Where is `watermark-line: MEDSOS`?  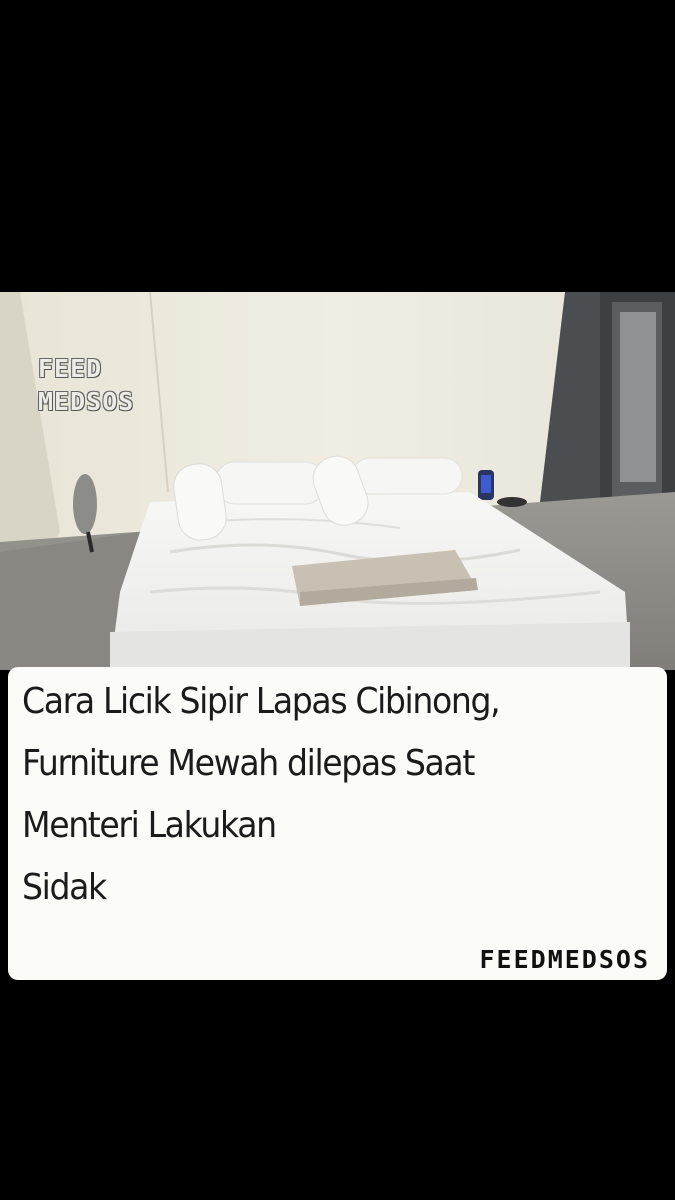 watermark-line: MEDSOS is located at coordinates (86, 401).